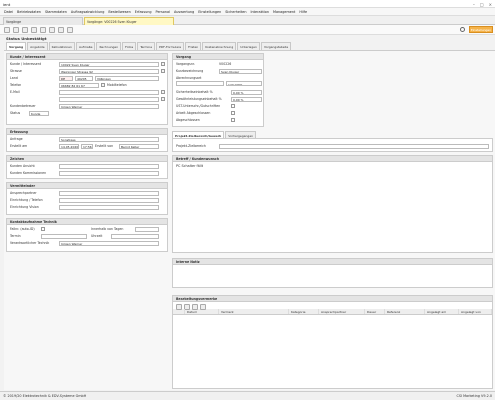 This screenshot has height=400, width=495. I want to click on section-tab: Kostenabrechnung, so click(219, 46).